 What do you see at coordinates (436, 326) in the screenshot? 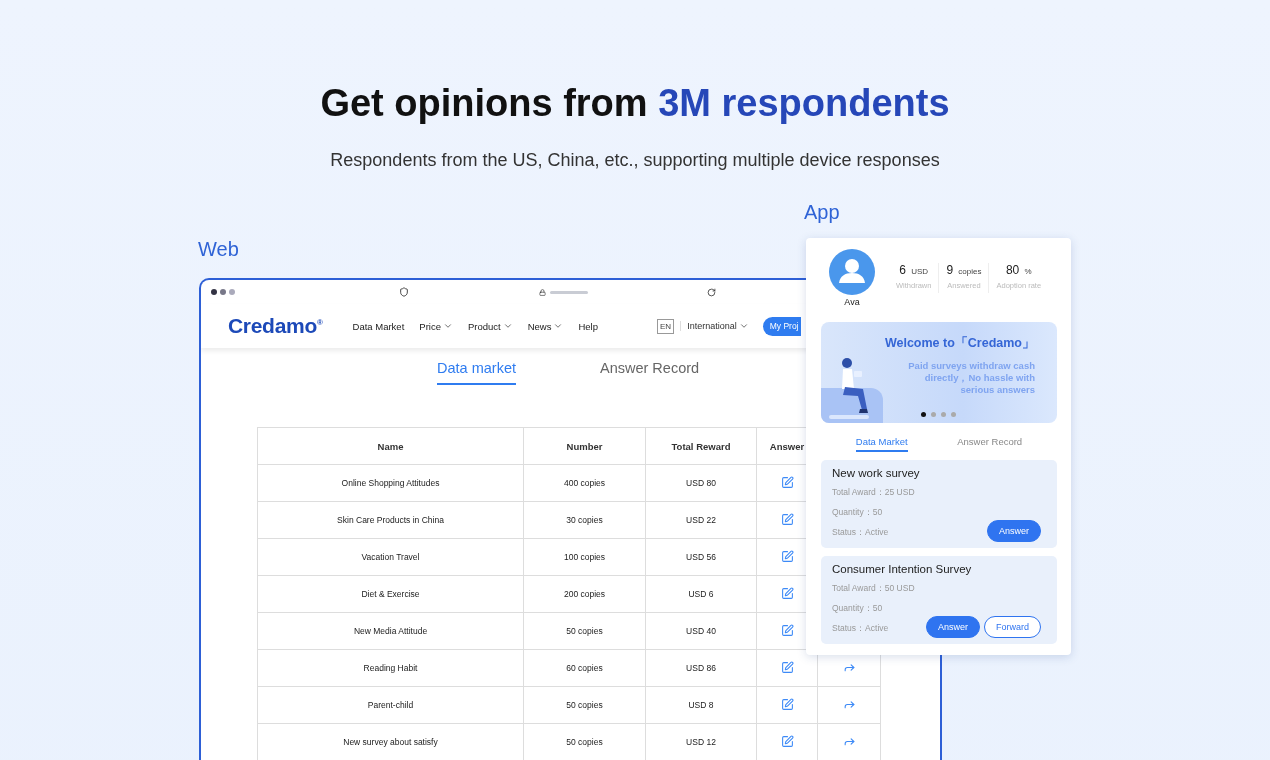
I see `nav-link: Price` at bounding box center [436, 326].